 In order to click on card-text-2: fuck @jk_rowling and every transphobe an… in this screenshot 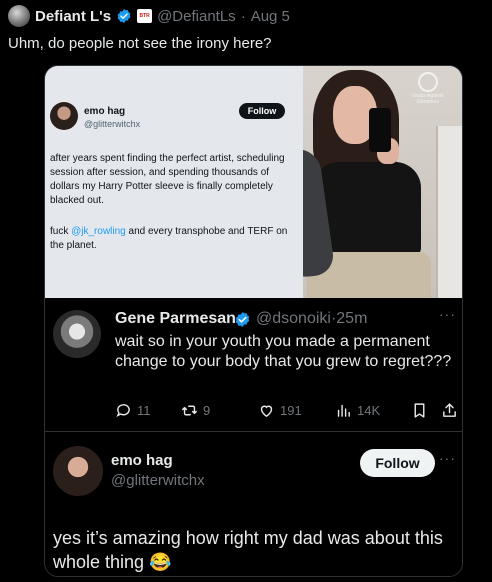, I will do `click(173, 239)`.